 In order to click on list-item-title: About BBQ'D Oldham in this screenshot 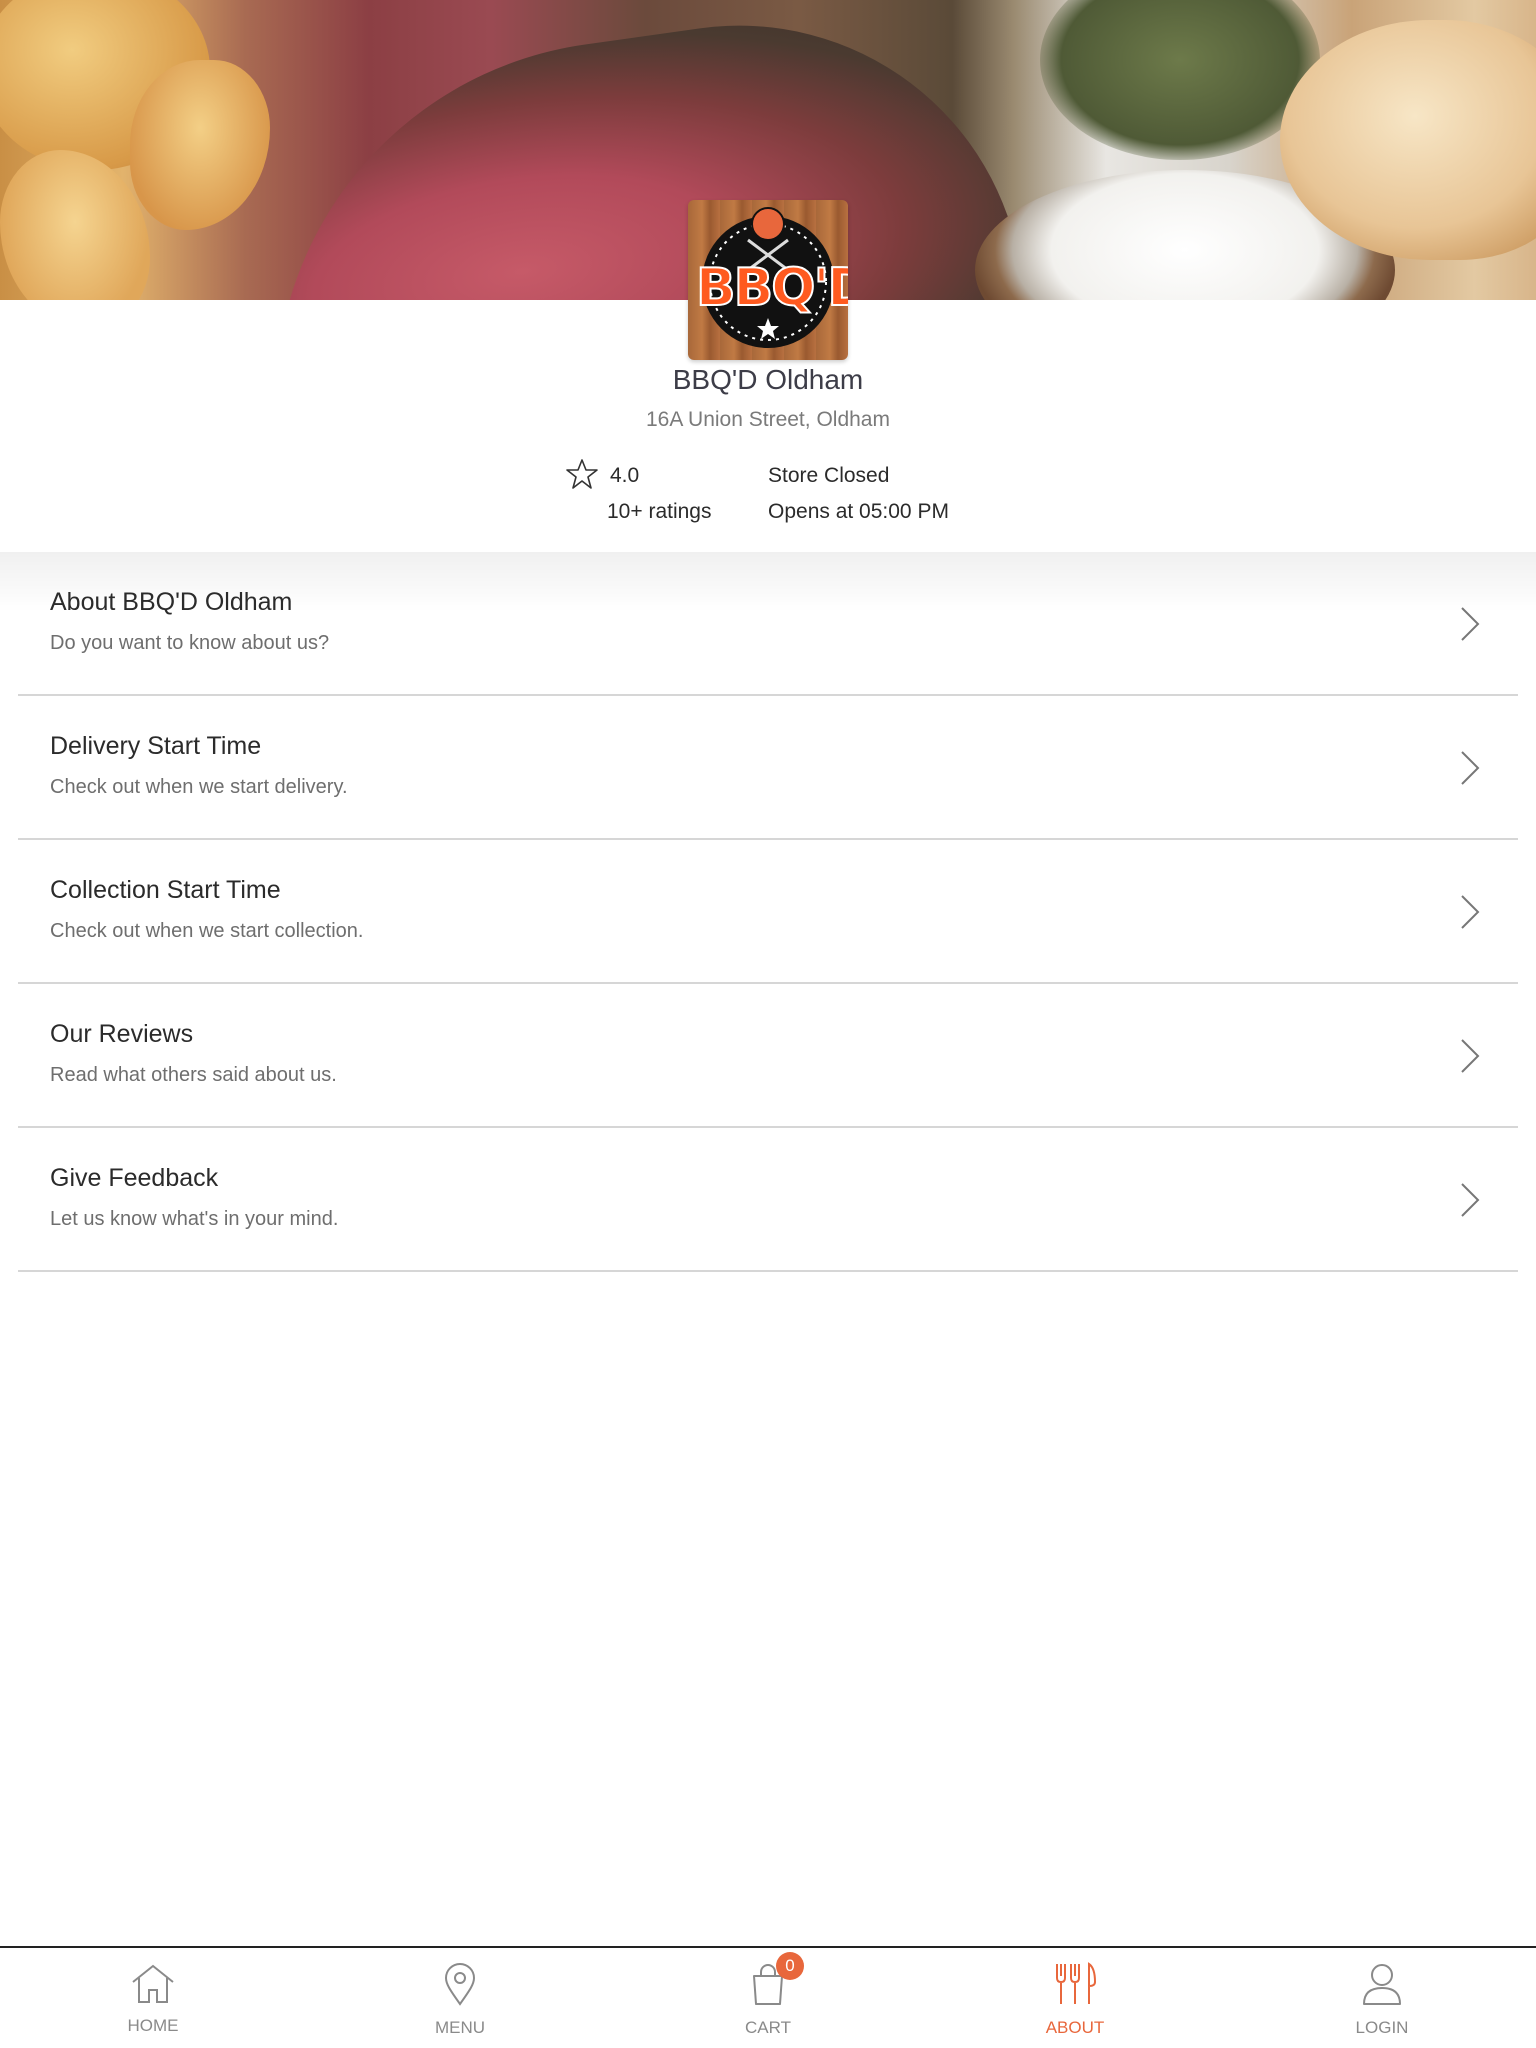, I will do `click(171, 602)`.